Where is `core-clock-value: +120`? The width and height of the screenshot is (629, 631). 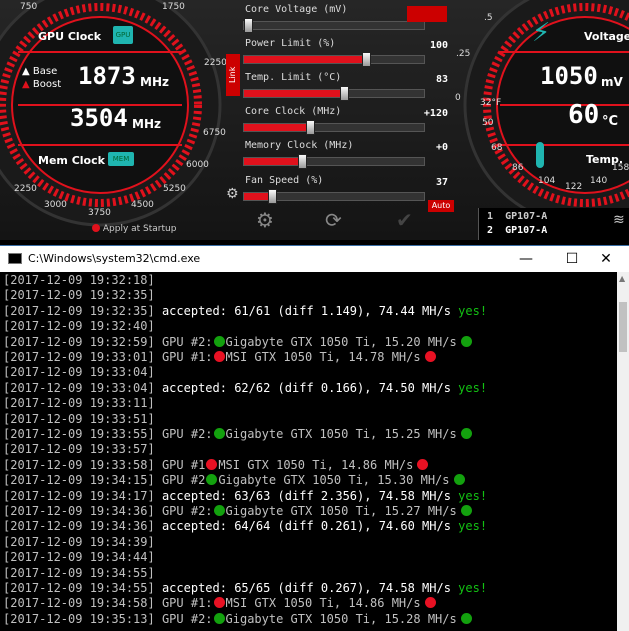 core-clock-value: +120 is located at coordinates (435, 113).